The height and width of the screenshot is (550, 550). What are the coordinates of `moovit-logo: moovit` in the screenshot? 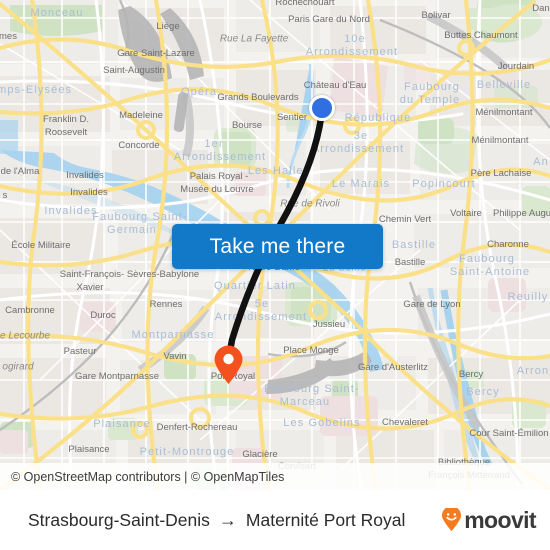 It's located at (489, 520).